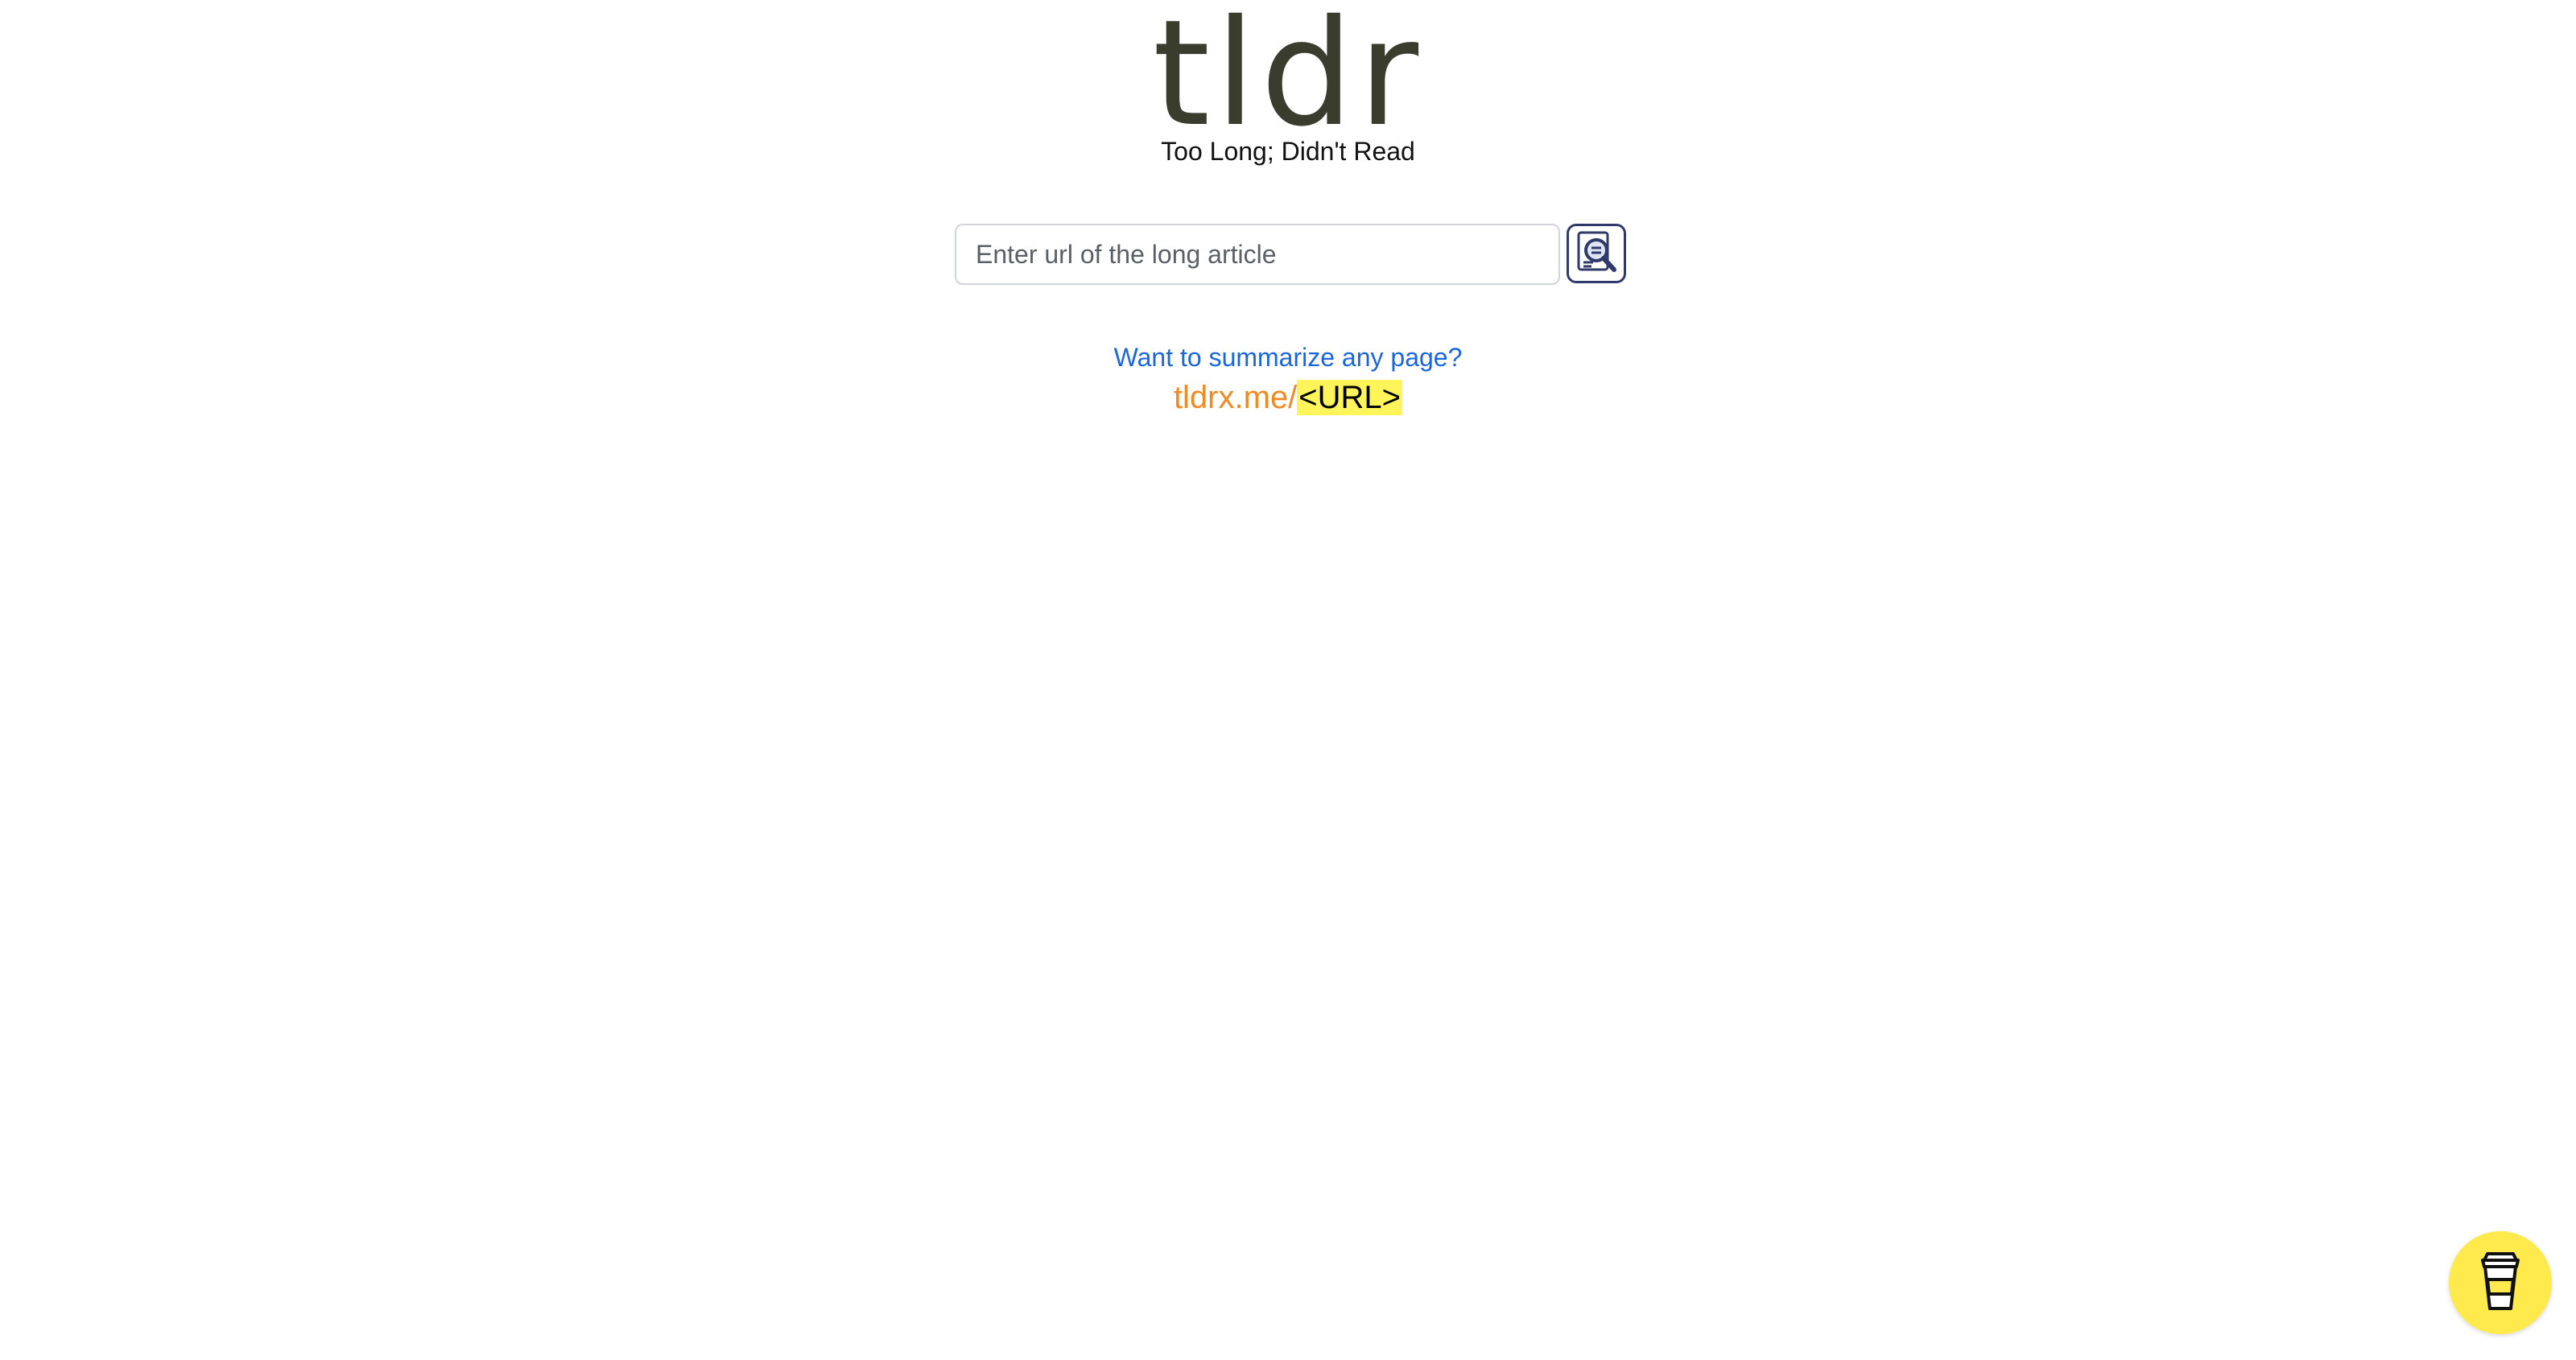  I want to click on url-input, so click(1257, 254).